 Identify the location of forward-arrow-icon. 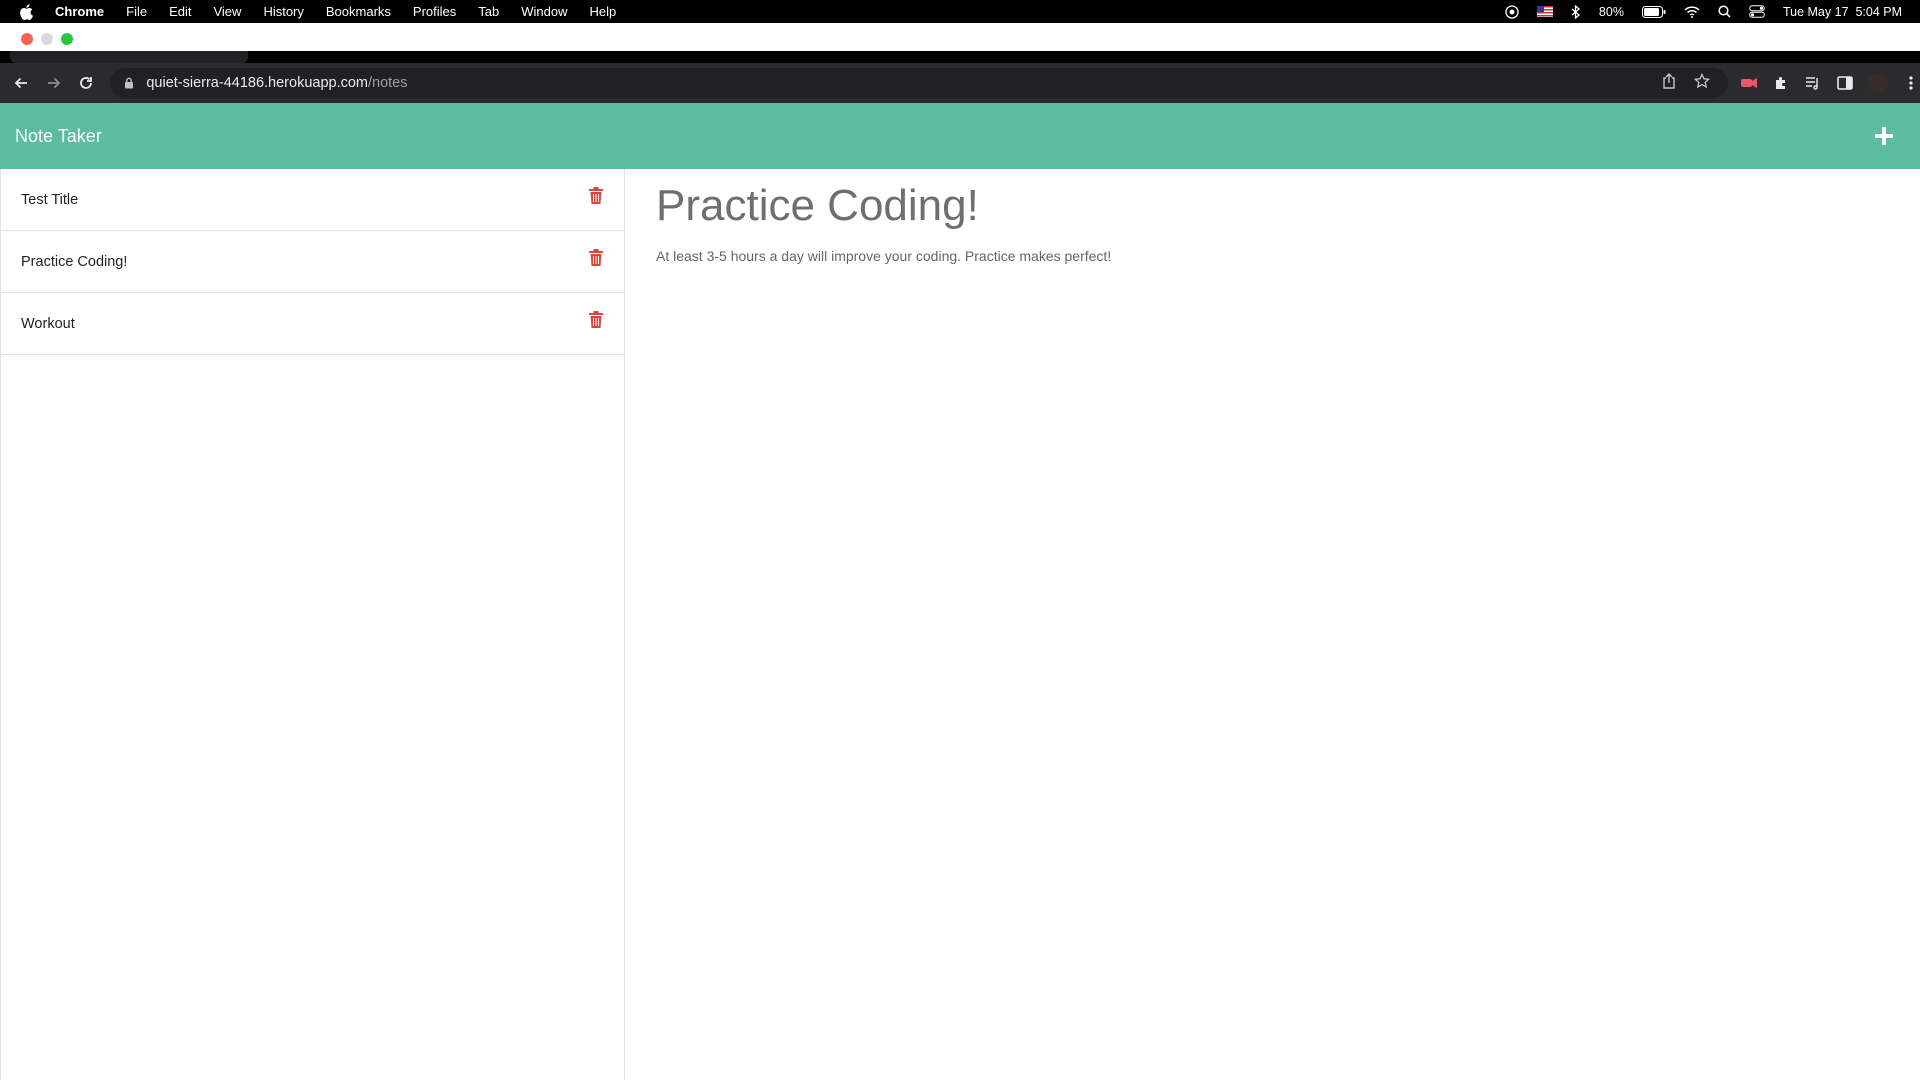
(54, 83).